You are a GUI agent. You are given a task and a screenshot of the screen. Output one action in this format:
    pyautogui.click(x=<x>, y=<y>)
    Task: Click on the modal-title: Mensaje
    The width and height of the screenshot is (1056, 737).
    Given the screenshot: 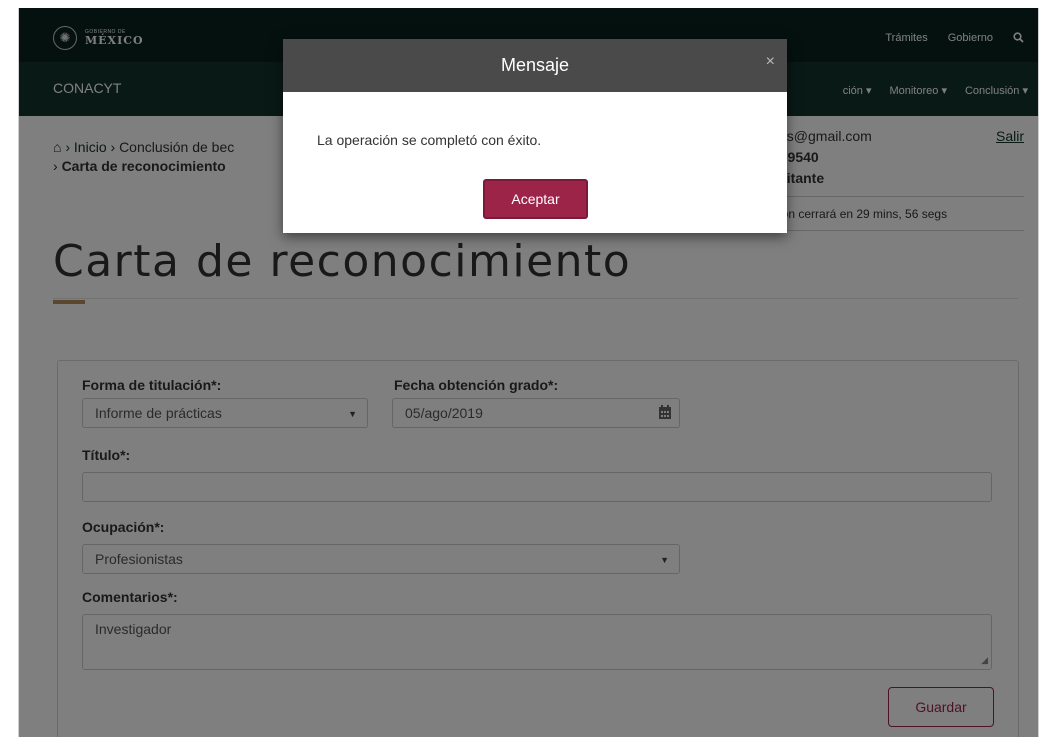 What is the action you would take?
    pyautogui.click(x=535, y=65)
    